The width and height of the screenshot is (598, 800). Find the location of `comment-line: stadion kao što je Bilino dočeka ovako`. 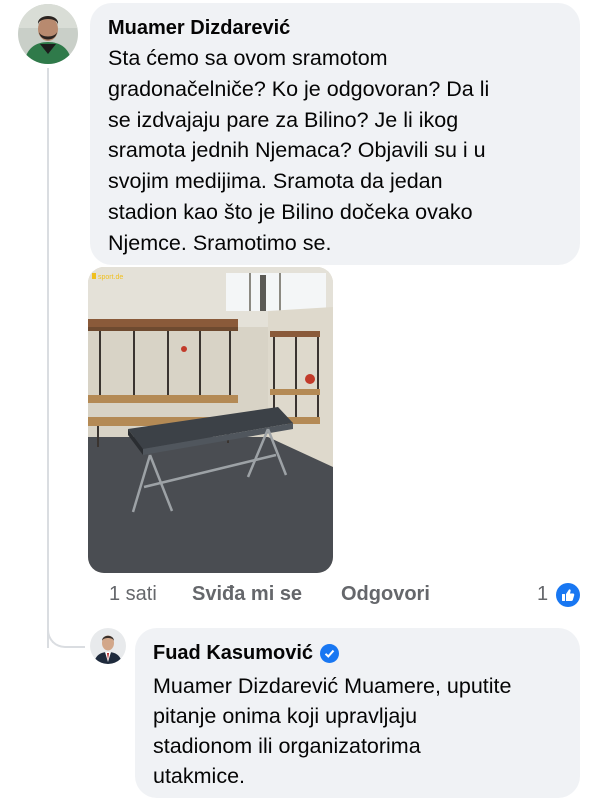

comment-line: stadion kao što je Bilino dočeka ovako is located at coordinates (290, 211).